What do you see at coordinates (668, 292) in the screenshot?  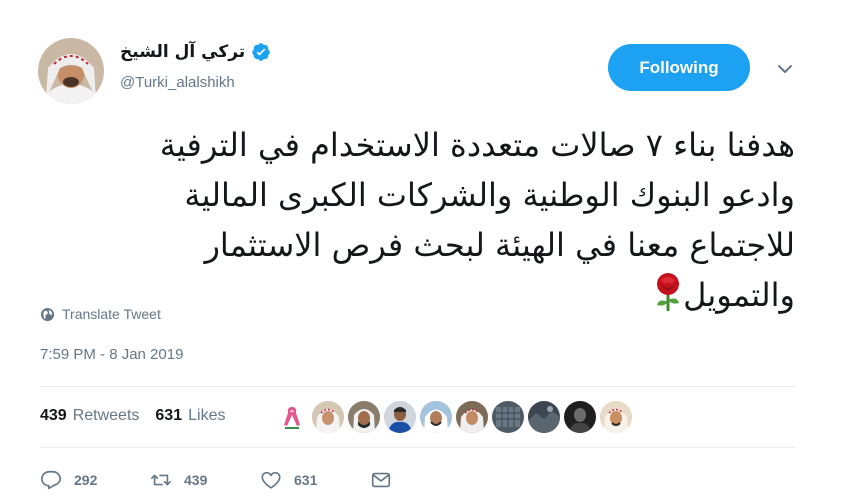 I see `rose-icon` at bounding box center [668, 292].